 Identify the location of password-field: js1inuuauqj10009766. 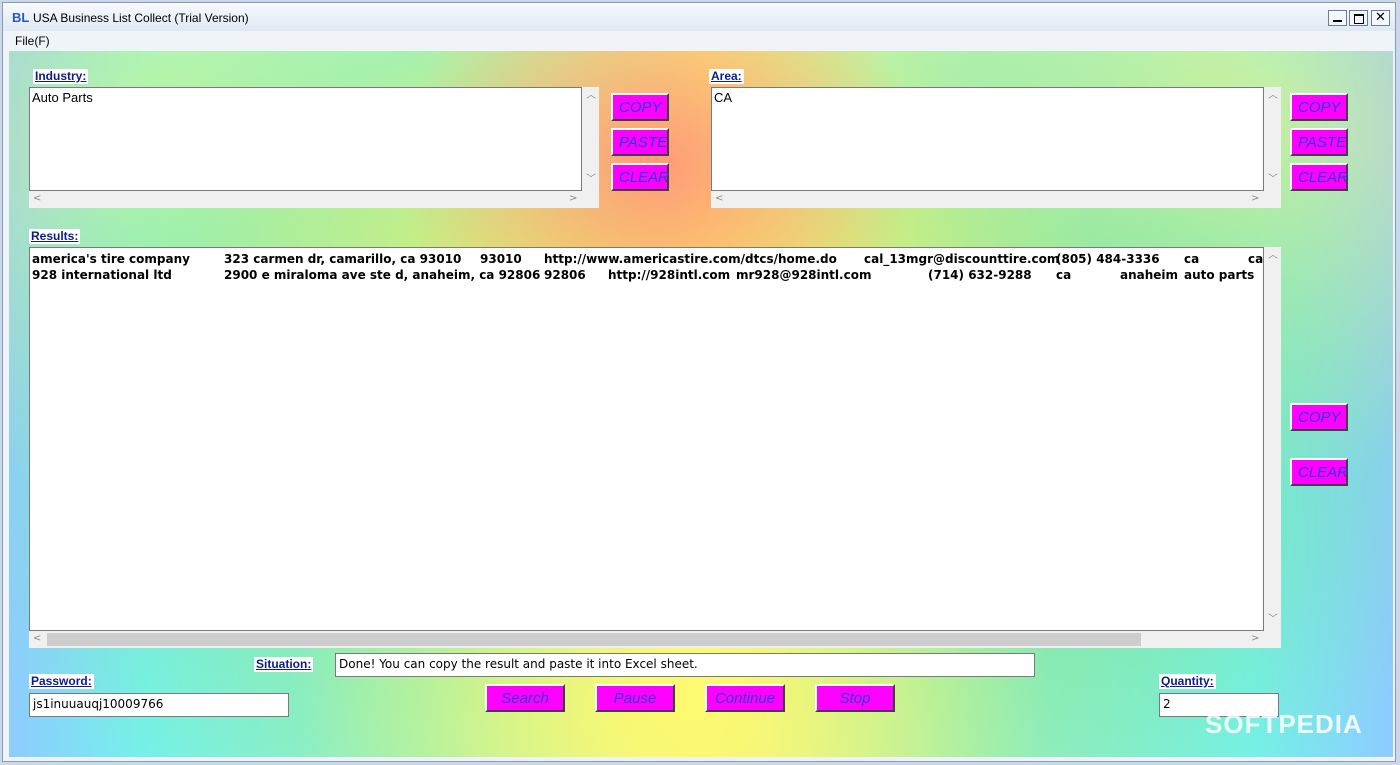
(159, 705).